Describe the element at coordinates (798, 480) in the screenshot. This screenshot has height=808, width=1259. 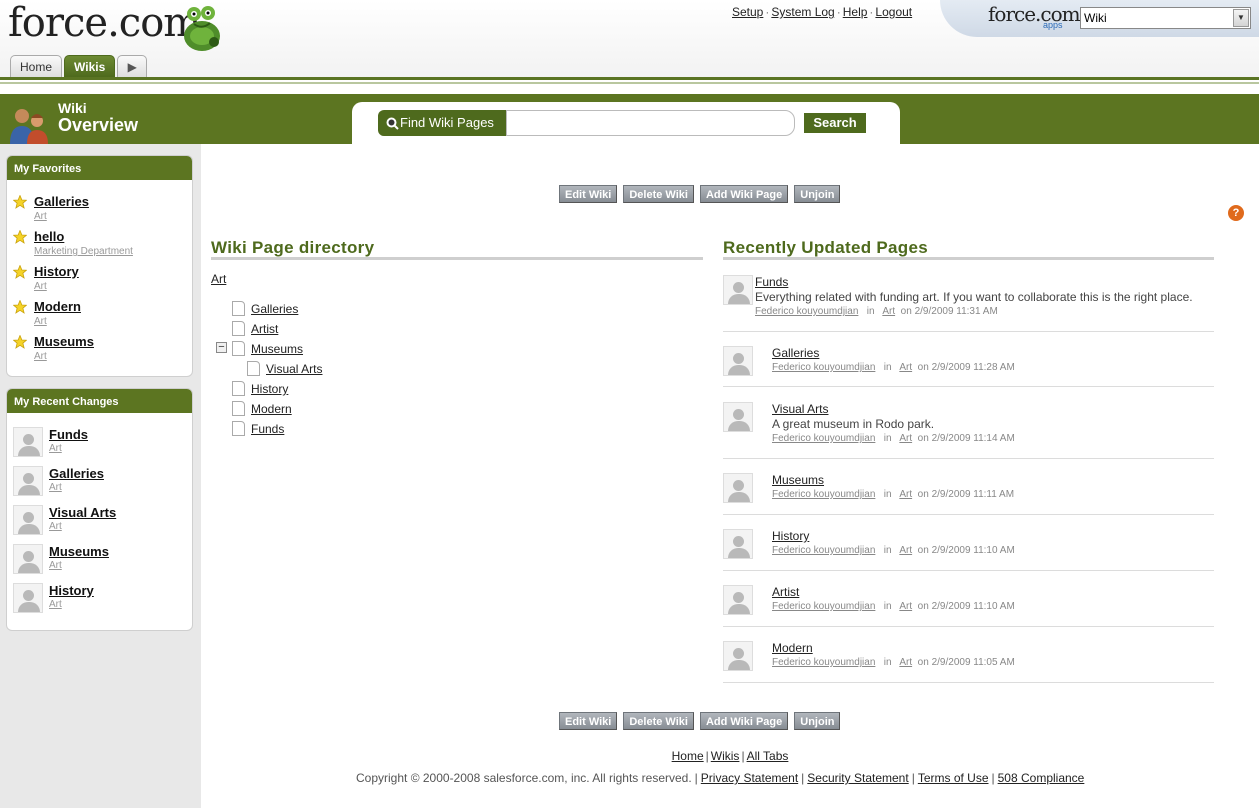
I see `recent-update-title: Museums` at that location.